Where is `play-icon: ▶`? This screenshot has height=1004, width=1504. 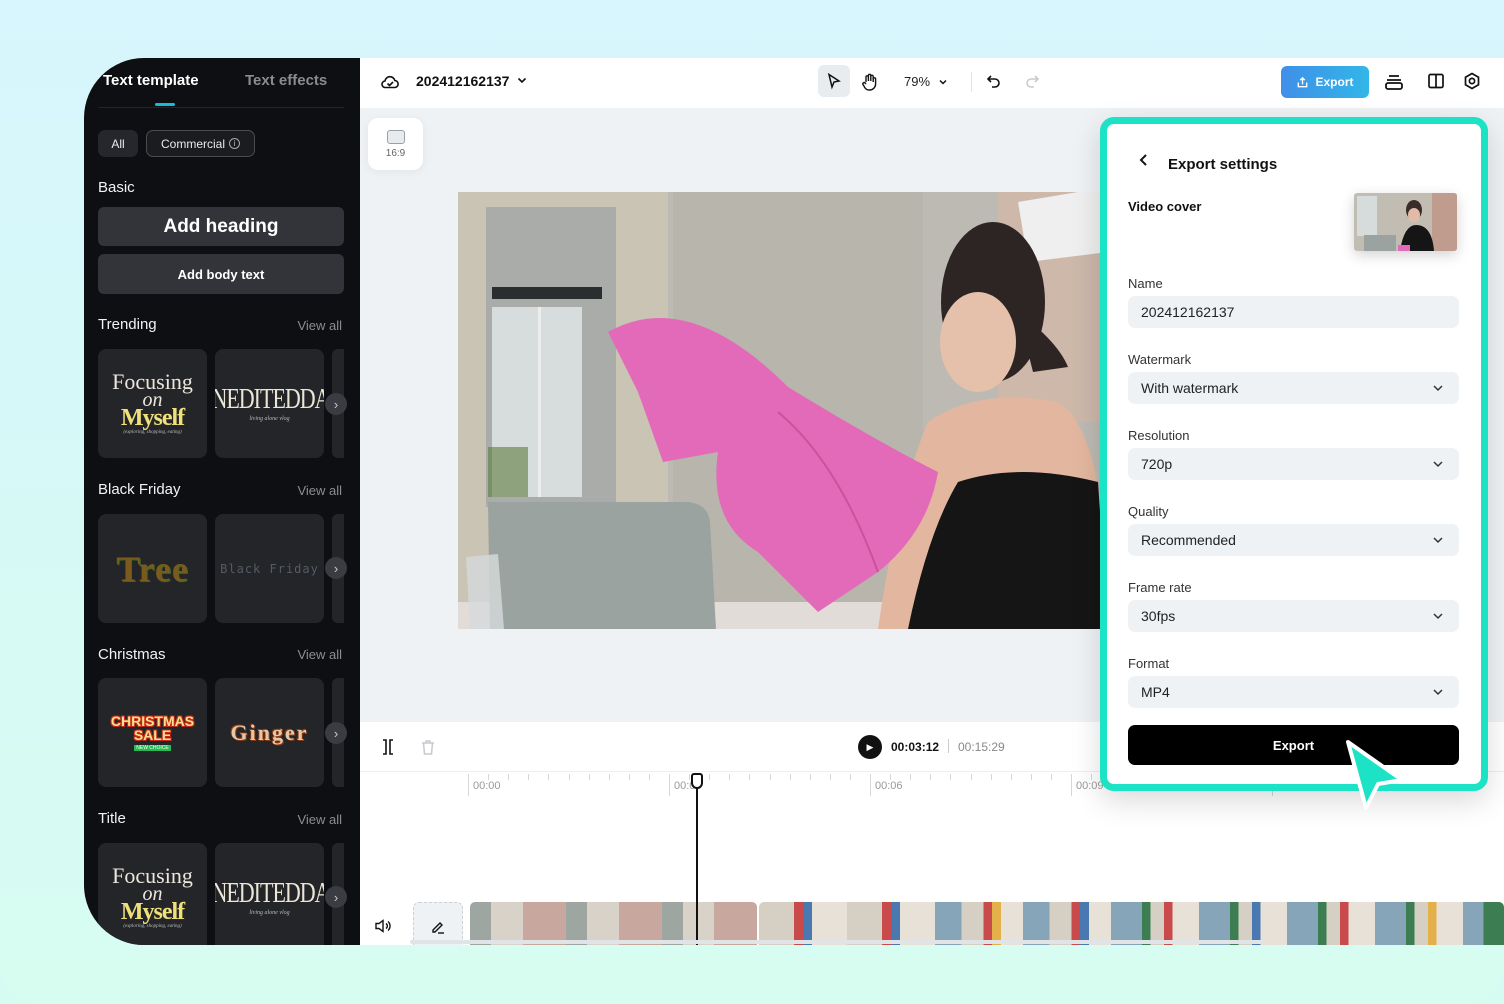
play-icon: ▶ is located at coordinates (870, 746).